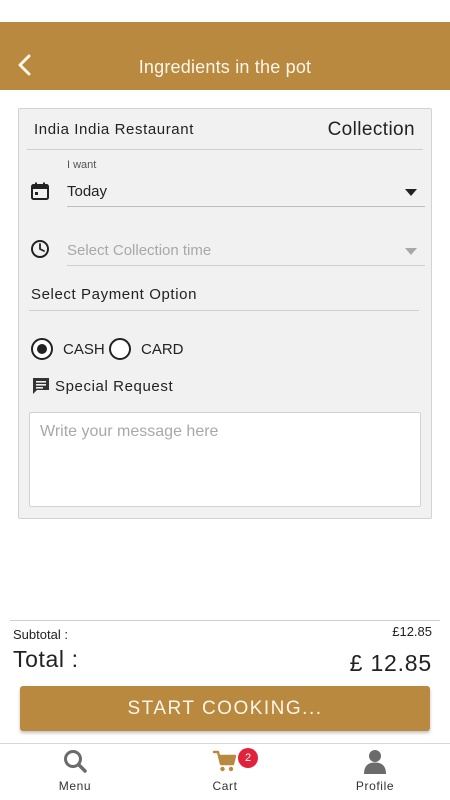  Describe the element at coordinates (371, 129) in the screenshot. I see `order-type-label: Collection` at that location.